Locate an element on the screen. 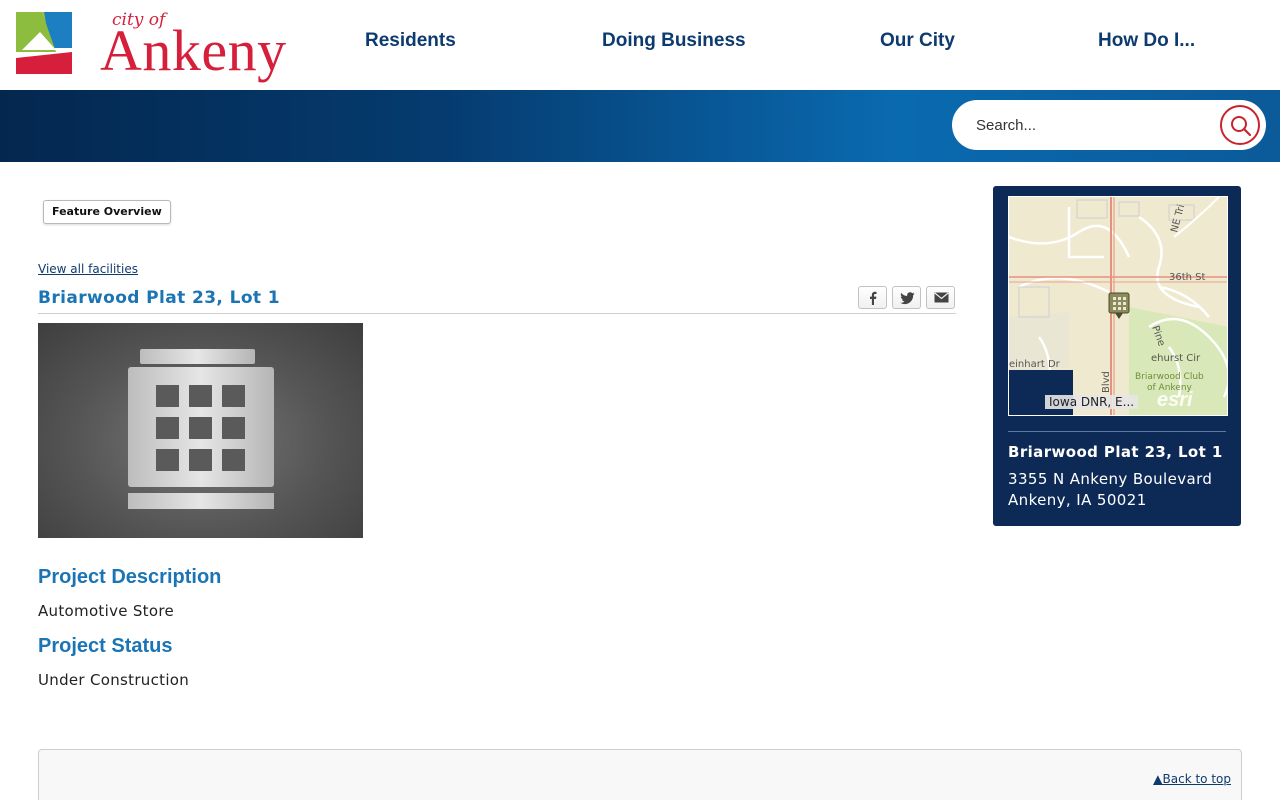  nav-doing-business: Doing Business is located at coordinates (674, 41).